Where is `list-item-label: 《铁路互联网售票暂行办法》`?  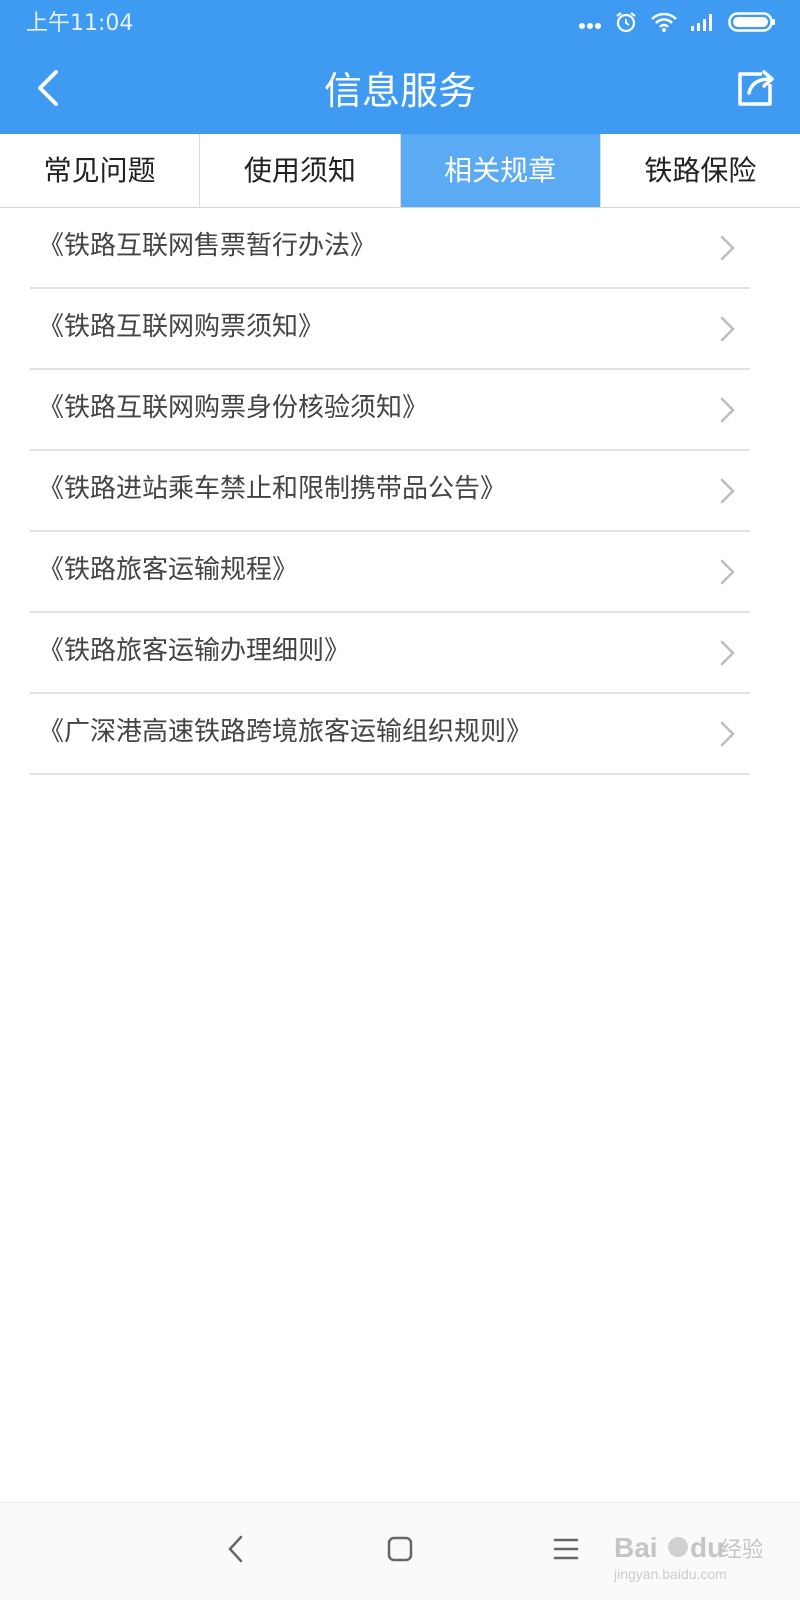
list-item-label: 《铁路互联网售票暂行办法》 is located at coordinates (207, 246).